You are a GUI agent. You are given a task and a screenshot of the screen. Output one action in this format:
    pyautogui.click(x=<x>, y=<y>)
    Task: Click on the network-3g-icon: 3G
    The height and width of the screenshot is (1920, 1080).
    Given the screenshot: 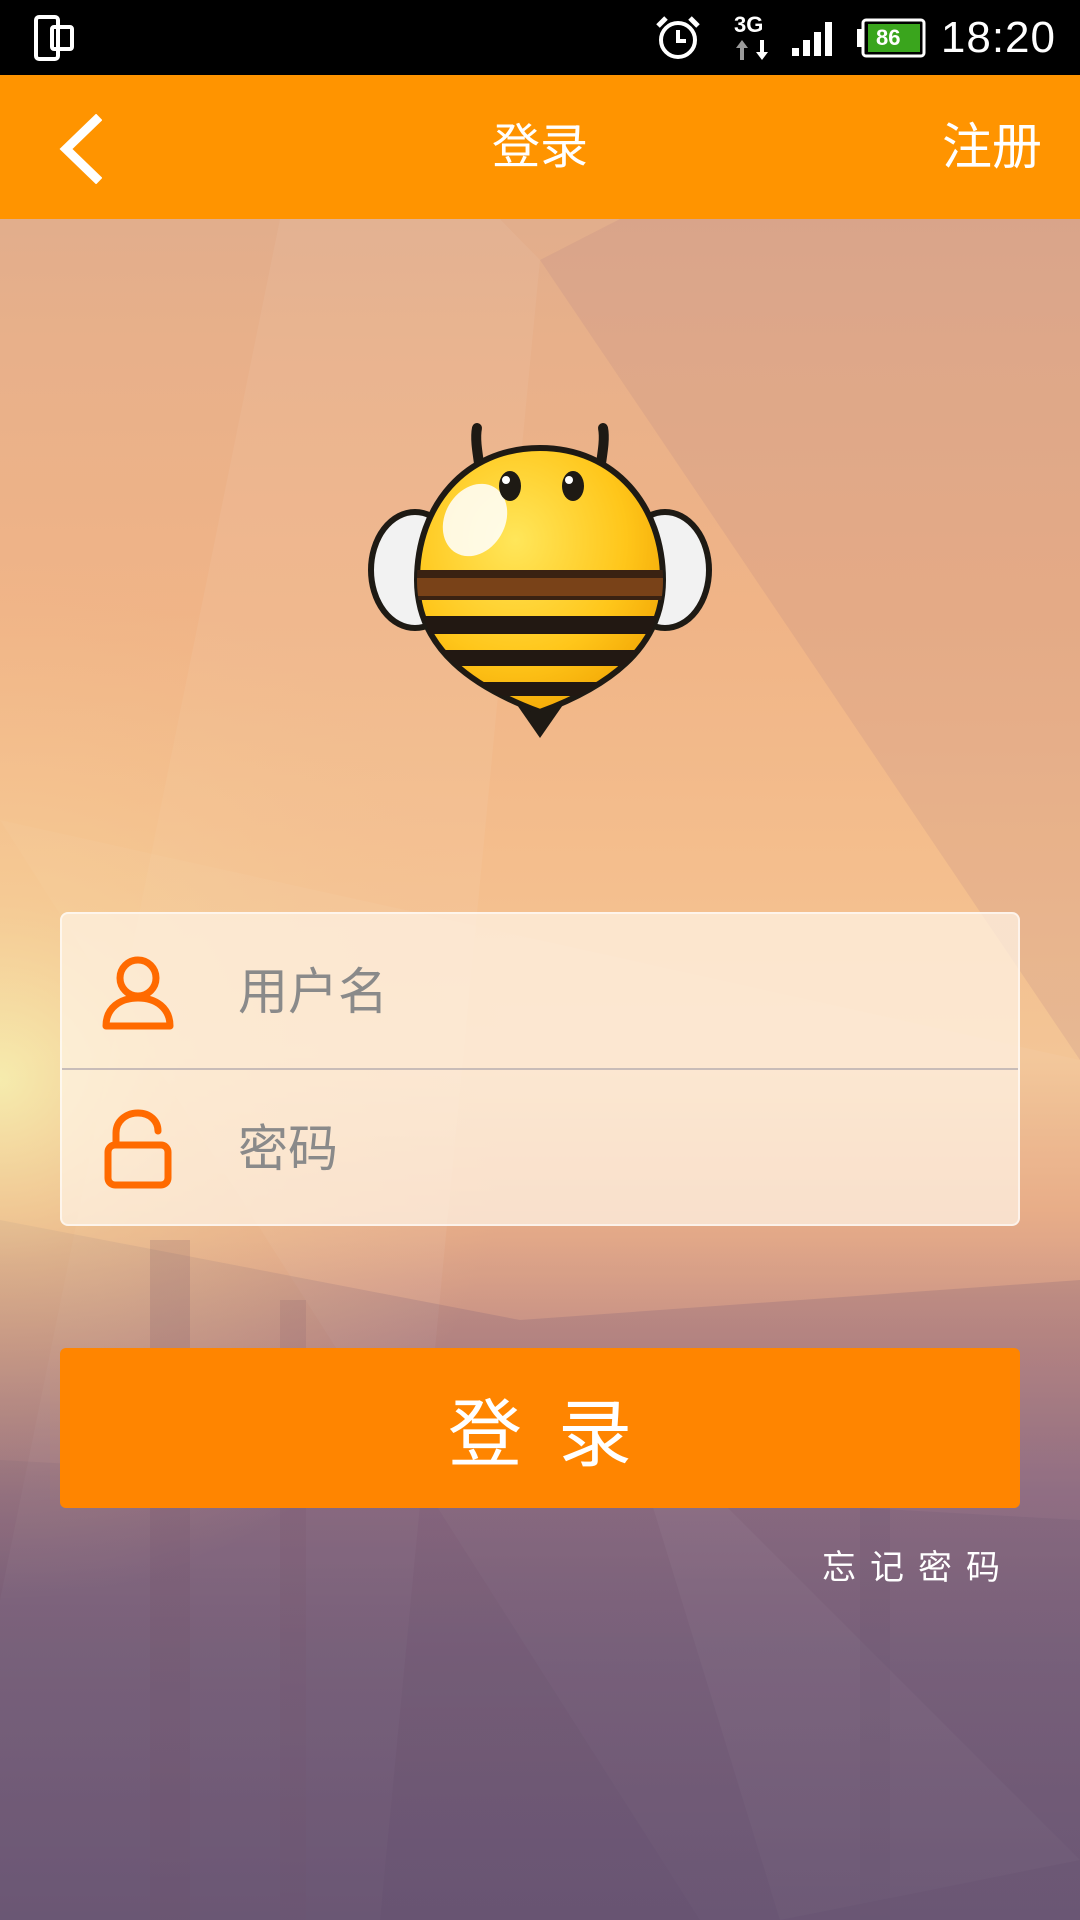 What is the action you would take?
    pyautogui.click(x=754, y=37)
    